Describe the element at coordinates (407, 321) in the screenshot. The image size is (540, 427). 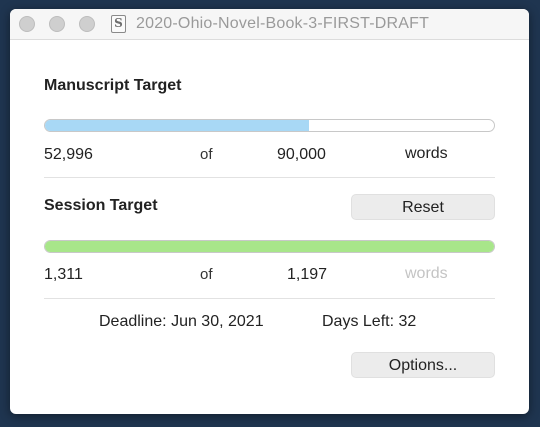
I see `days-left-value: 32` at that location.